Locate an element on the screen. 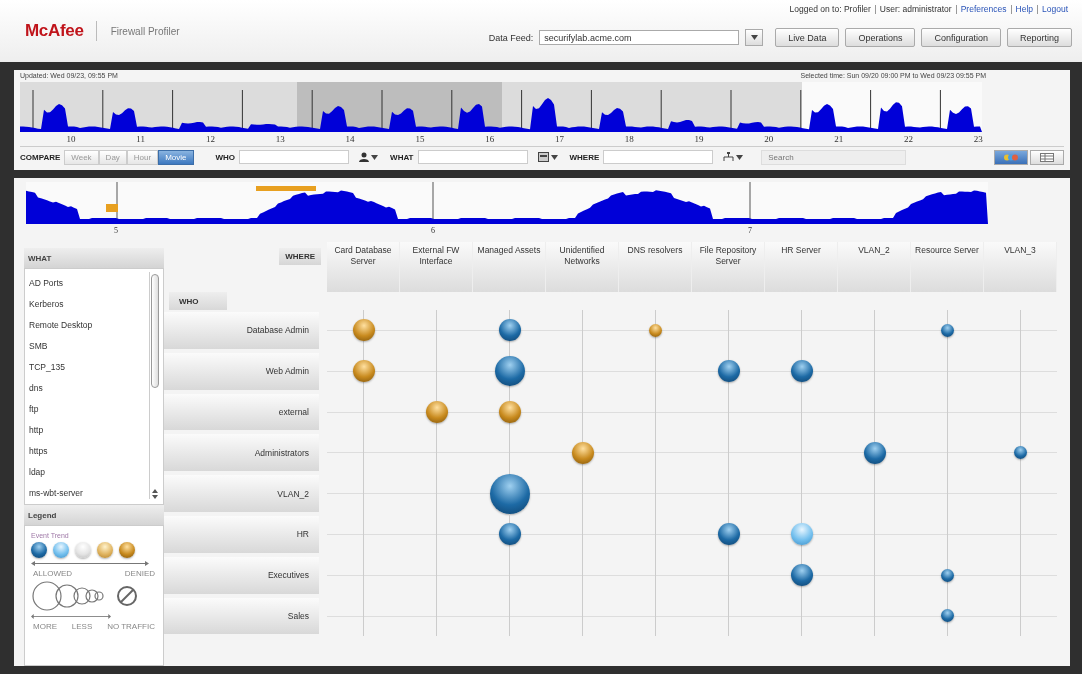  what-list-item: http is located at coordinates (36, 430).